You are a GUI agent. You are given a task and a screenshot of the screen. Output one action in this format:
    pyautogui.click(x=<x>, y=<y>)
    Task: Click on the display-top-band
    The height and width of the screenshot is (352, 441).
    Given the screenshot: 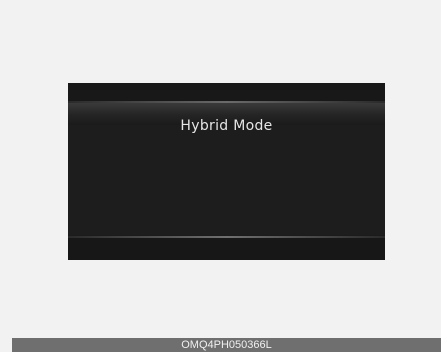 What is the action you would take?
    pyautogui.click(x=226, y=92)
    